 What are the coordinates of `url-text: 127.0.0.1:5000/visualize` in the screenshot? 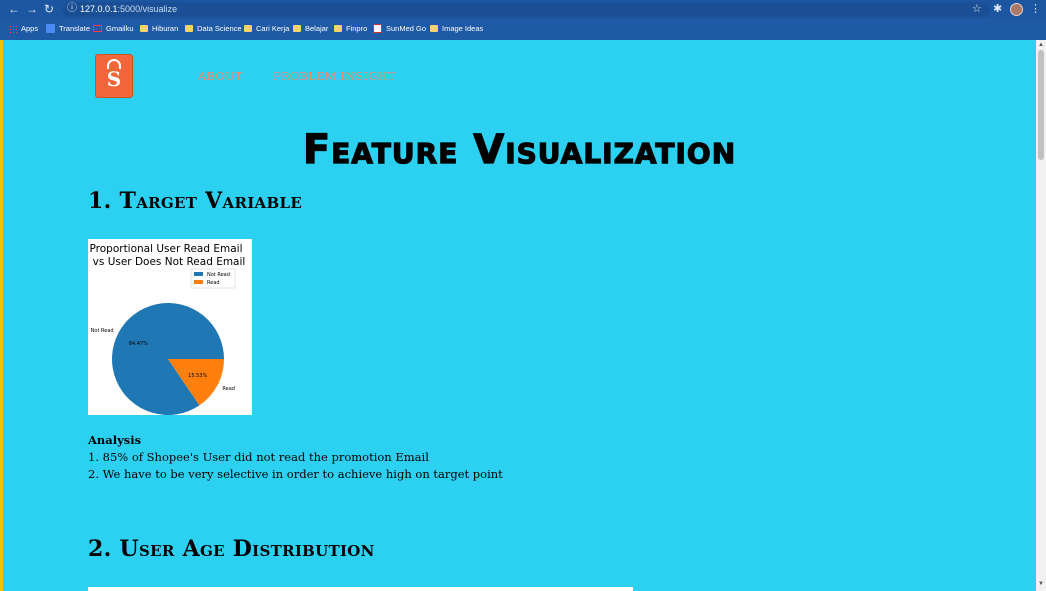 It's located at (129, 9).